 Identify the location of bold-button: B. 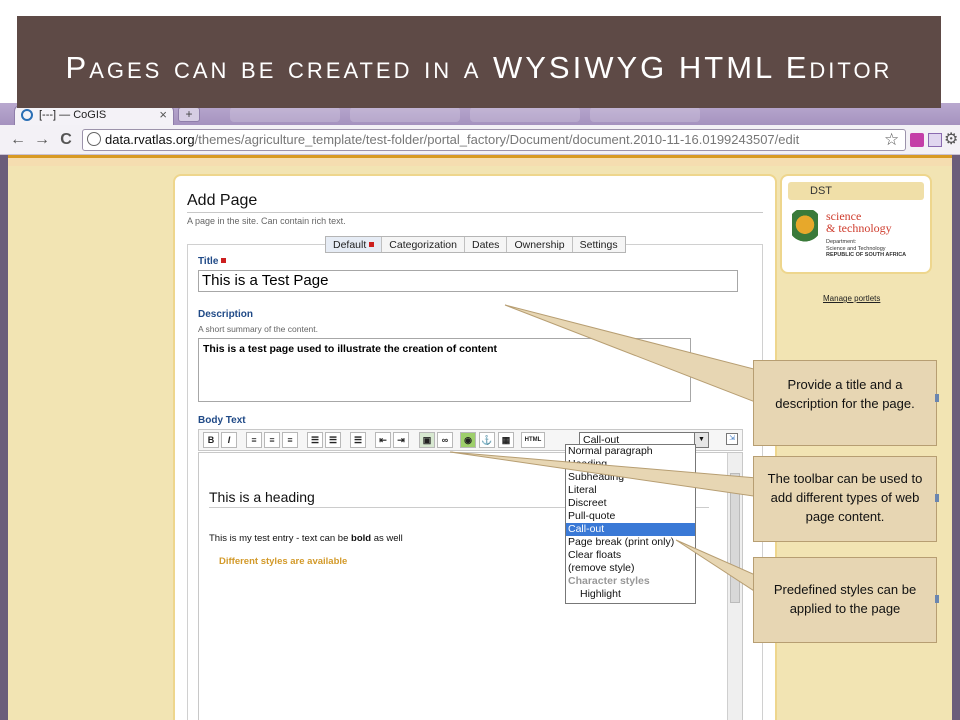
(211, 440).